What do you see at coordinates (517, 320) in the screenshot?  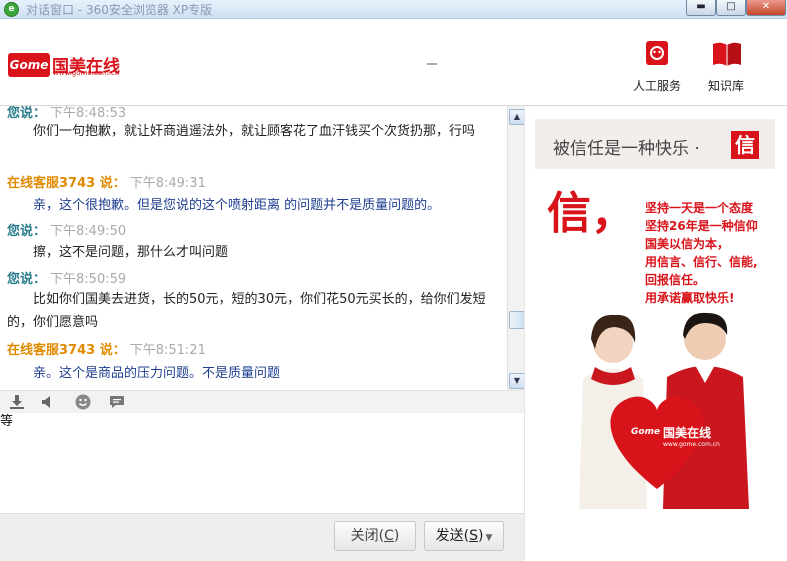 I see `scroll-thumb` at bounding box center [517, 320].